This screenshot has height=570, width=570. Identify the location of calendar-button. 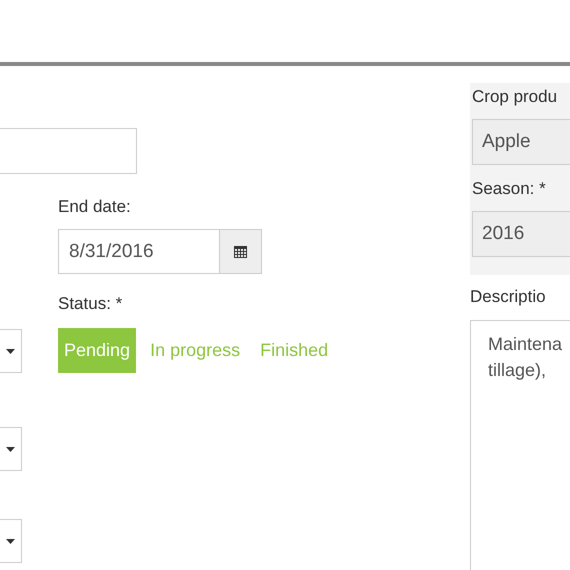
(240, 251).